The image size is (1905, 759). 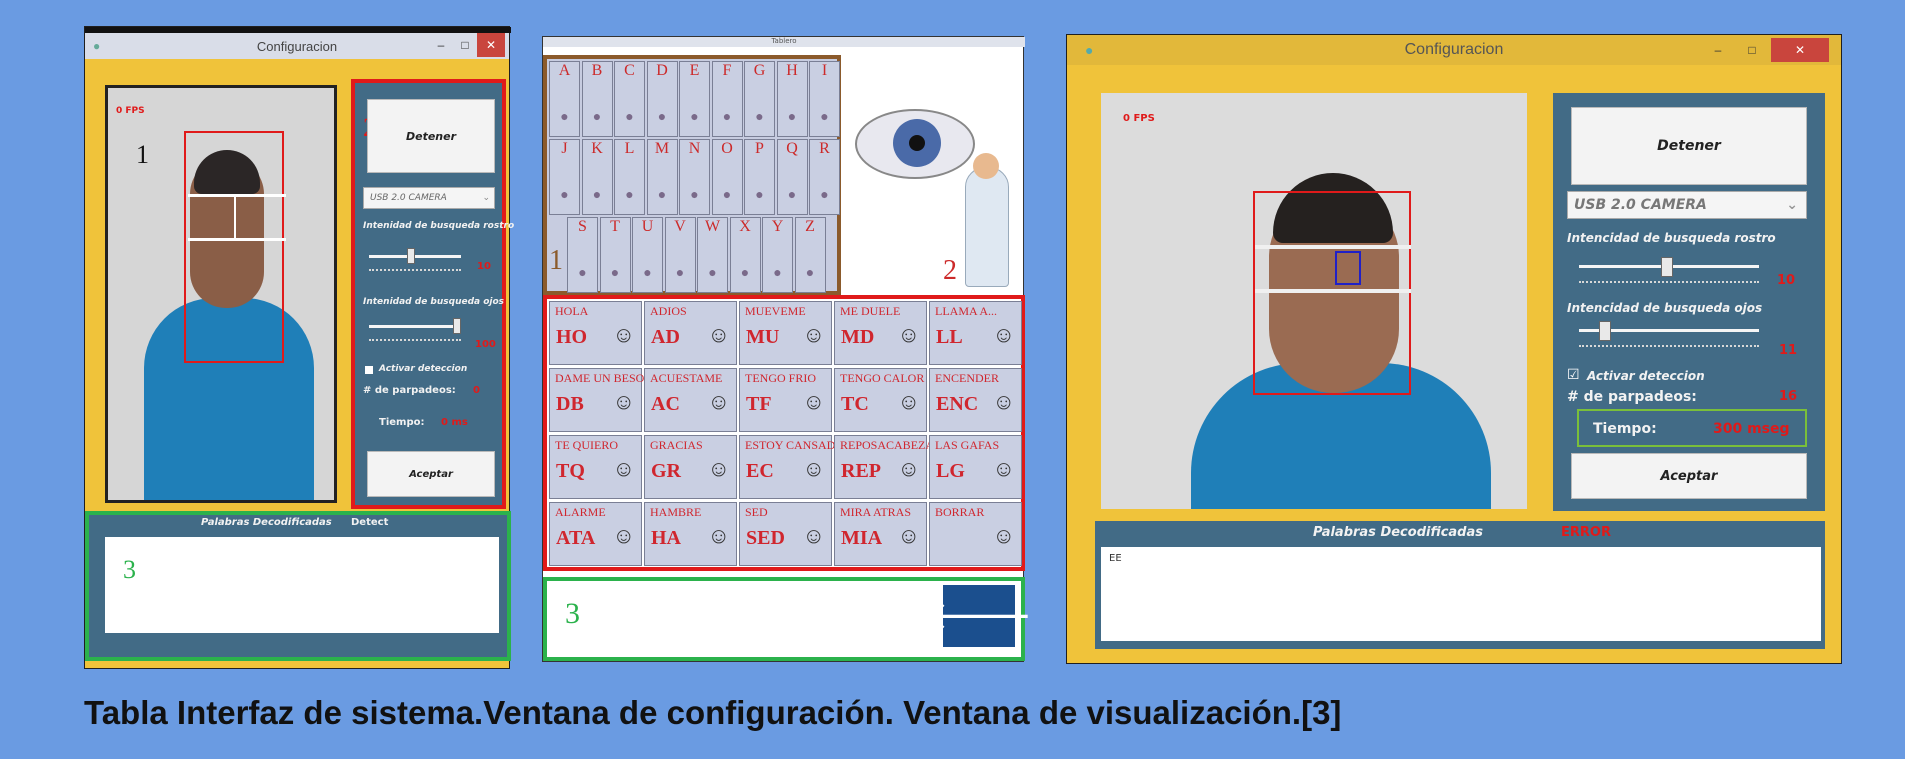 I want to click on phrase-key-label: ME DUELE, so click(x=870, y=311).